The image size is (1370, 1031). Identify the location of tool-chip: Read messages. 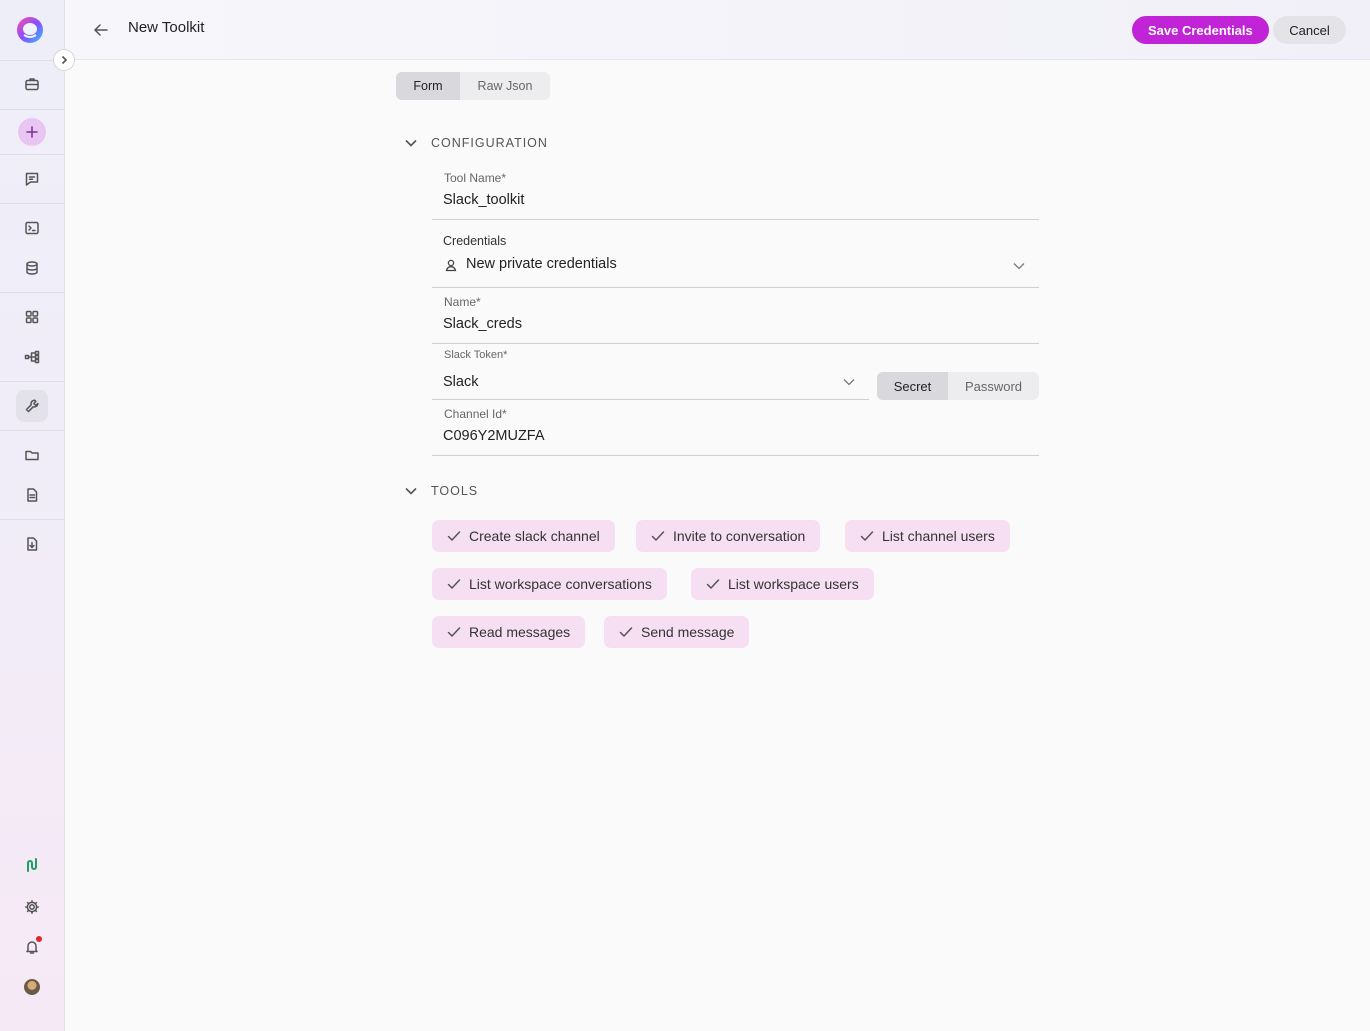
(509, 632).